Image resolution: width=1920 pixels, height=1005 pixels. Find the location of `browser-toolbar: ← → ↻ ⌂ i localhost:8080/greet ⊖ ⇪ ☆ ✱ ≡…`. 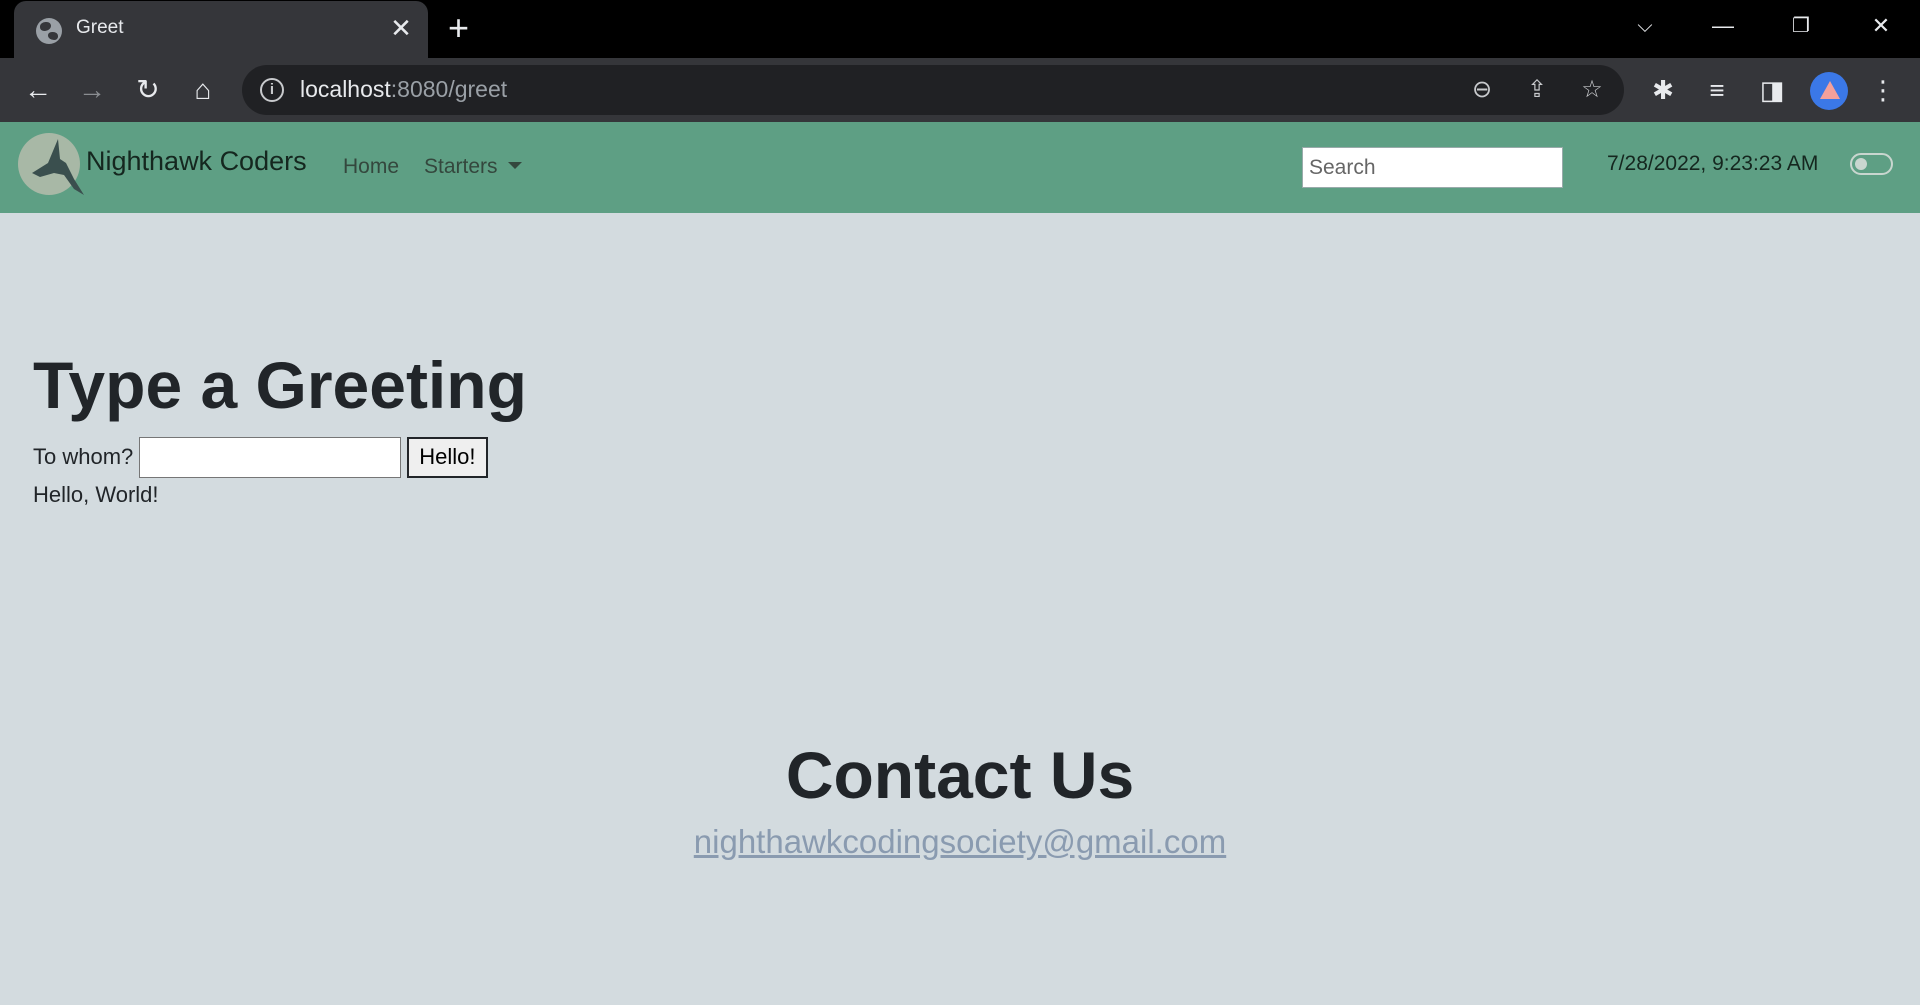

browser-toolbar: ← → ↻ ⌂ i localhost:8080/greet ⊖ ⇪ ☆ ✱ ≡… is located at coordinates (960, 90).